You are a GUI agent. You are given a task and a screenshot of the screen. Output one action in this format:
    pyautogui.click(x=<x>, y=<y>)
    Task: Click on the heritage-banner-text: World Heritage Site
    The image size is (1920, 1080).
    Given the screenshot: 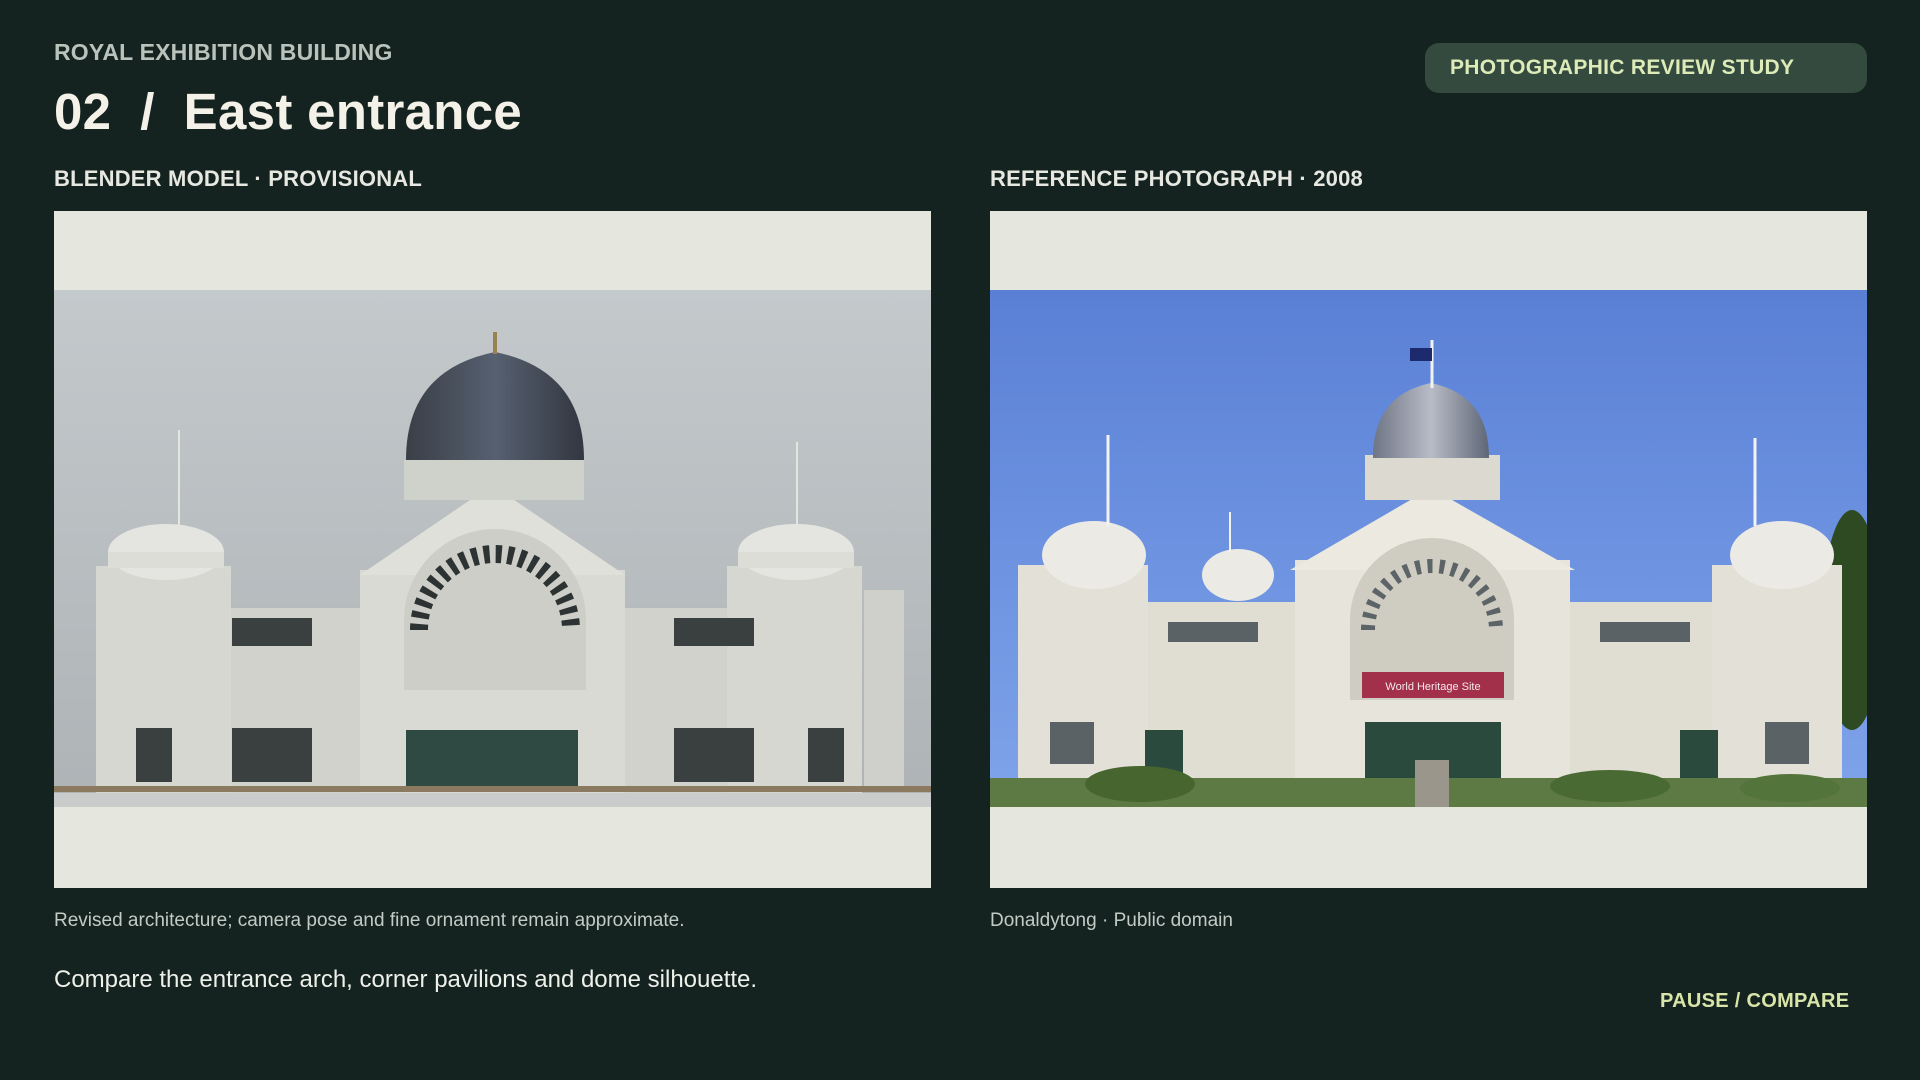 What is the action you would take?
    pyautogui.click(x=1432, y=687)
    